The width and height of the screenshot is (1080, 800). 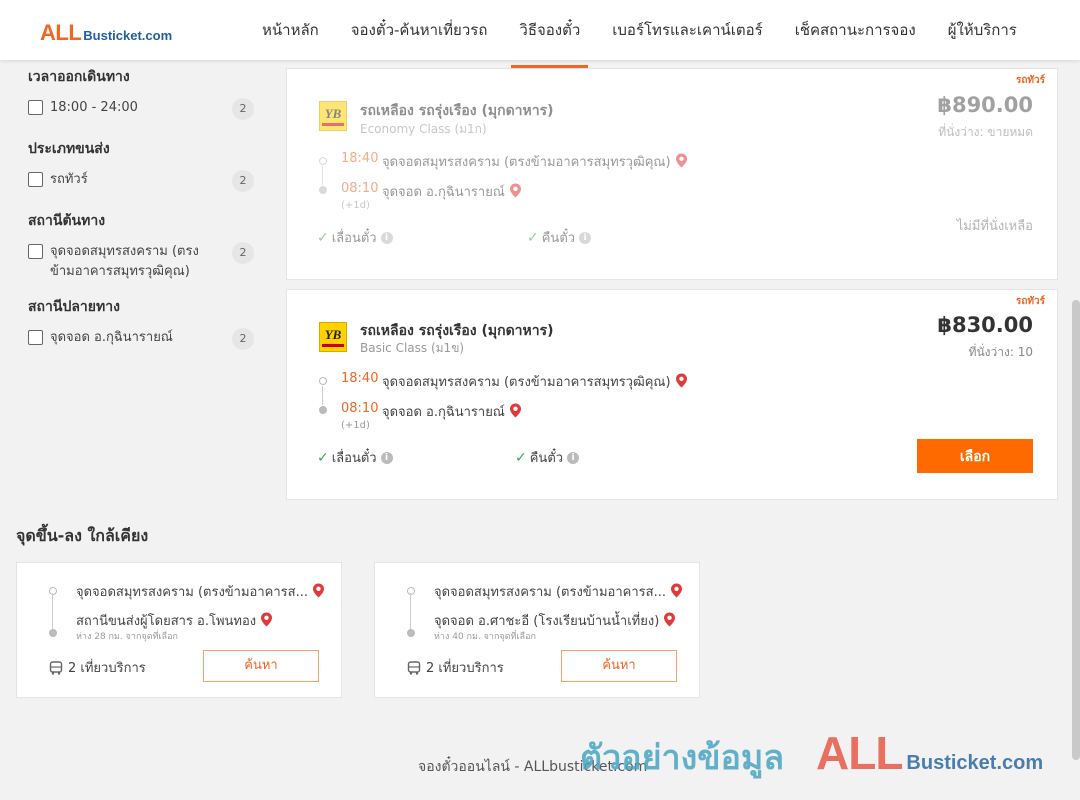 I want to click on filter-title: สถานีปลายทาง, so click(x=74, y=307).